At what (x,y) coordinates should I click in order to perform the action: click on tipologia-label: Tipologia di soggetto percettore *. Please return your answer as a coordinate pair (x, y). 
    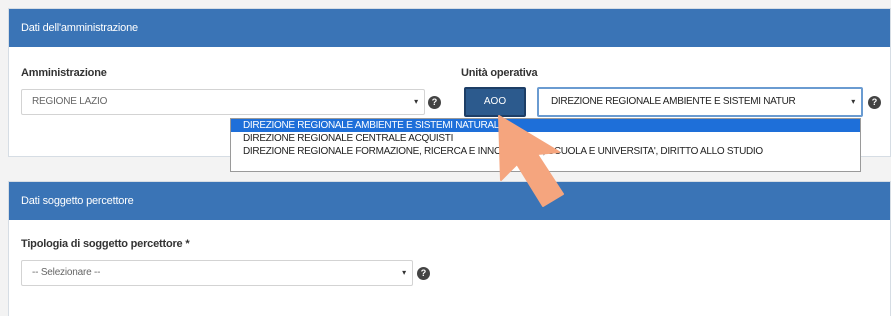
    Looking at the image, I should click on (105, 244).